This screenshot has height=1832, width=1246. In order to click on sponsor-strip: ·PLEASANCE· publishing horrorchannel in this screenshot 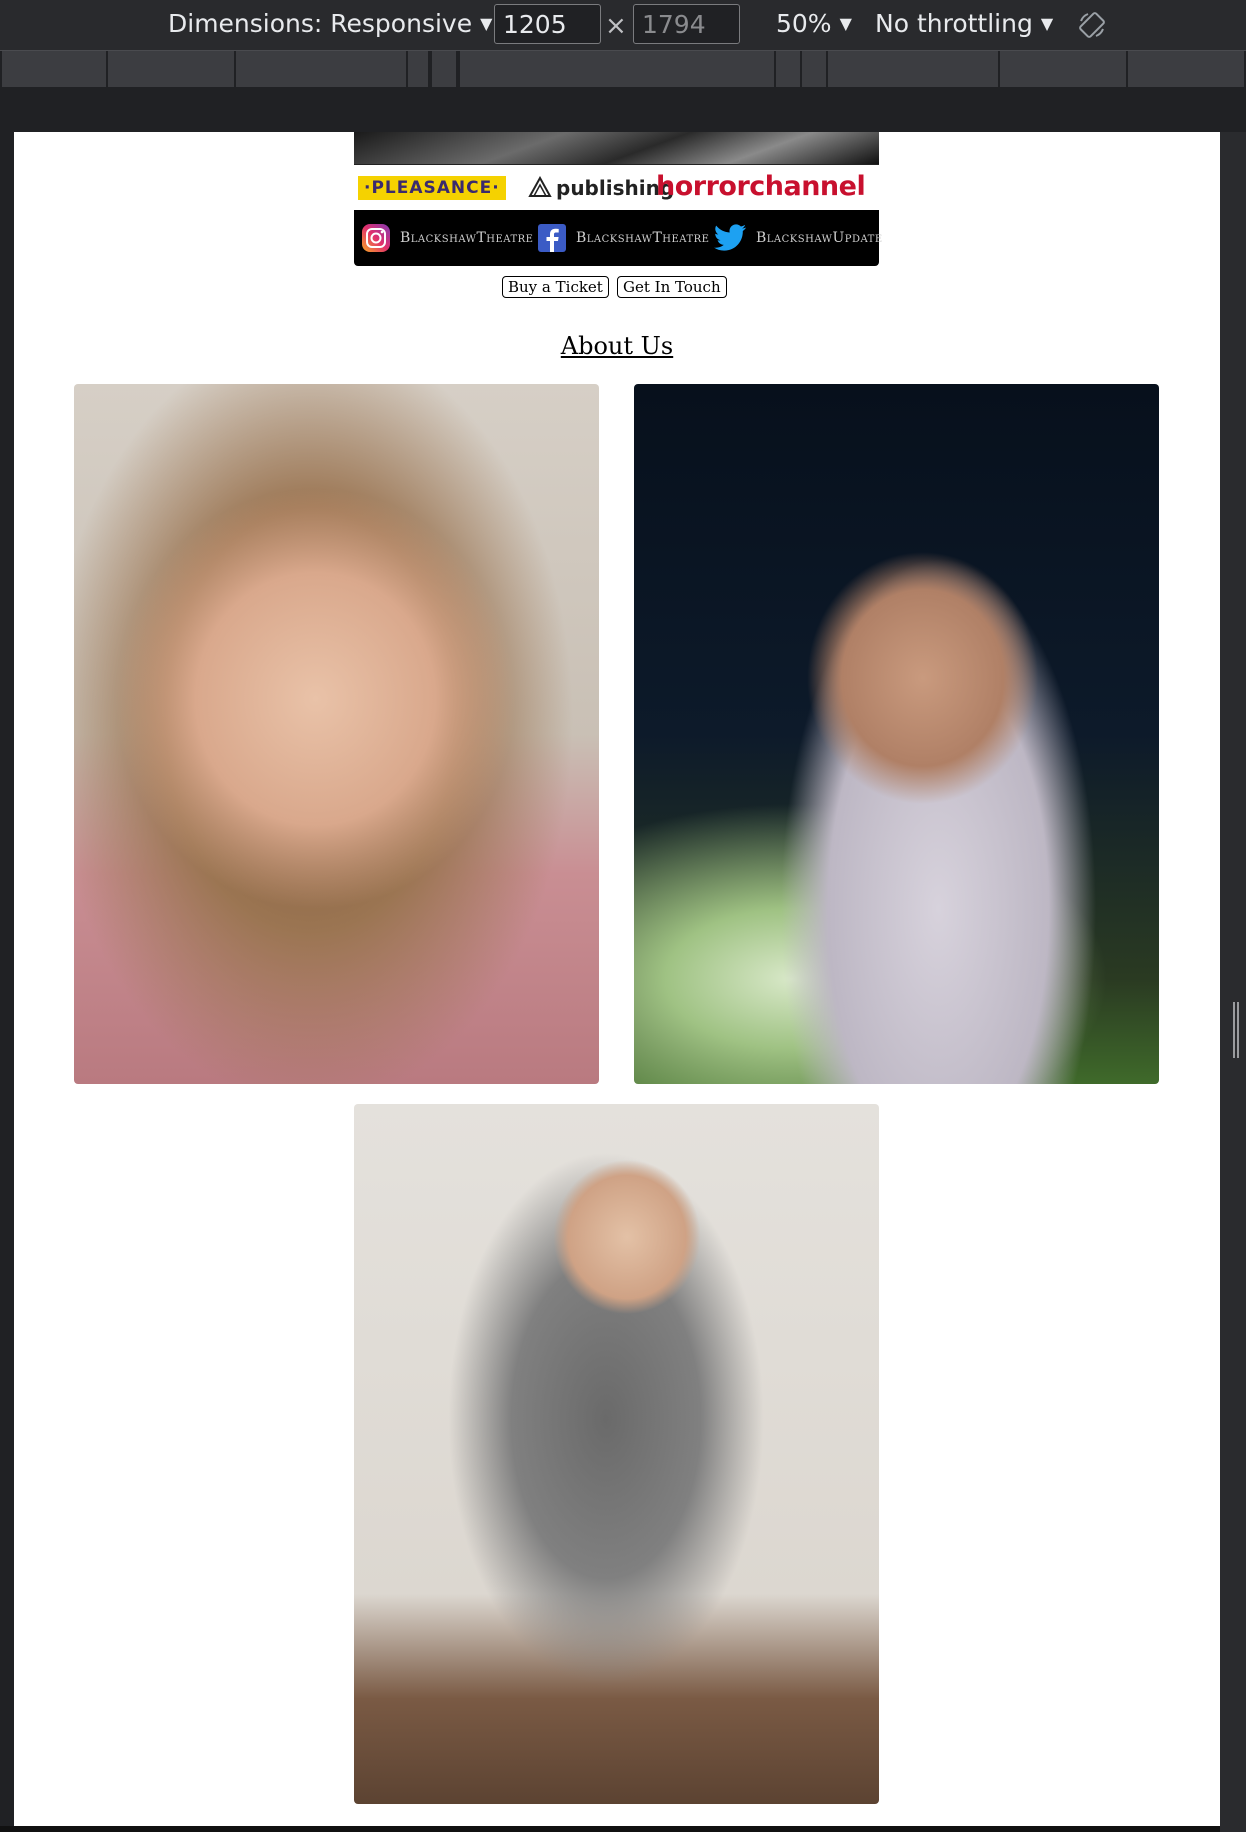, I will do `click(616, 187)`.